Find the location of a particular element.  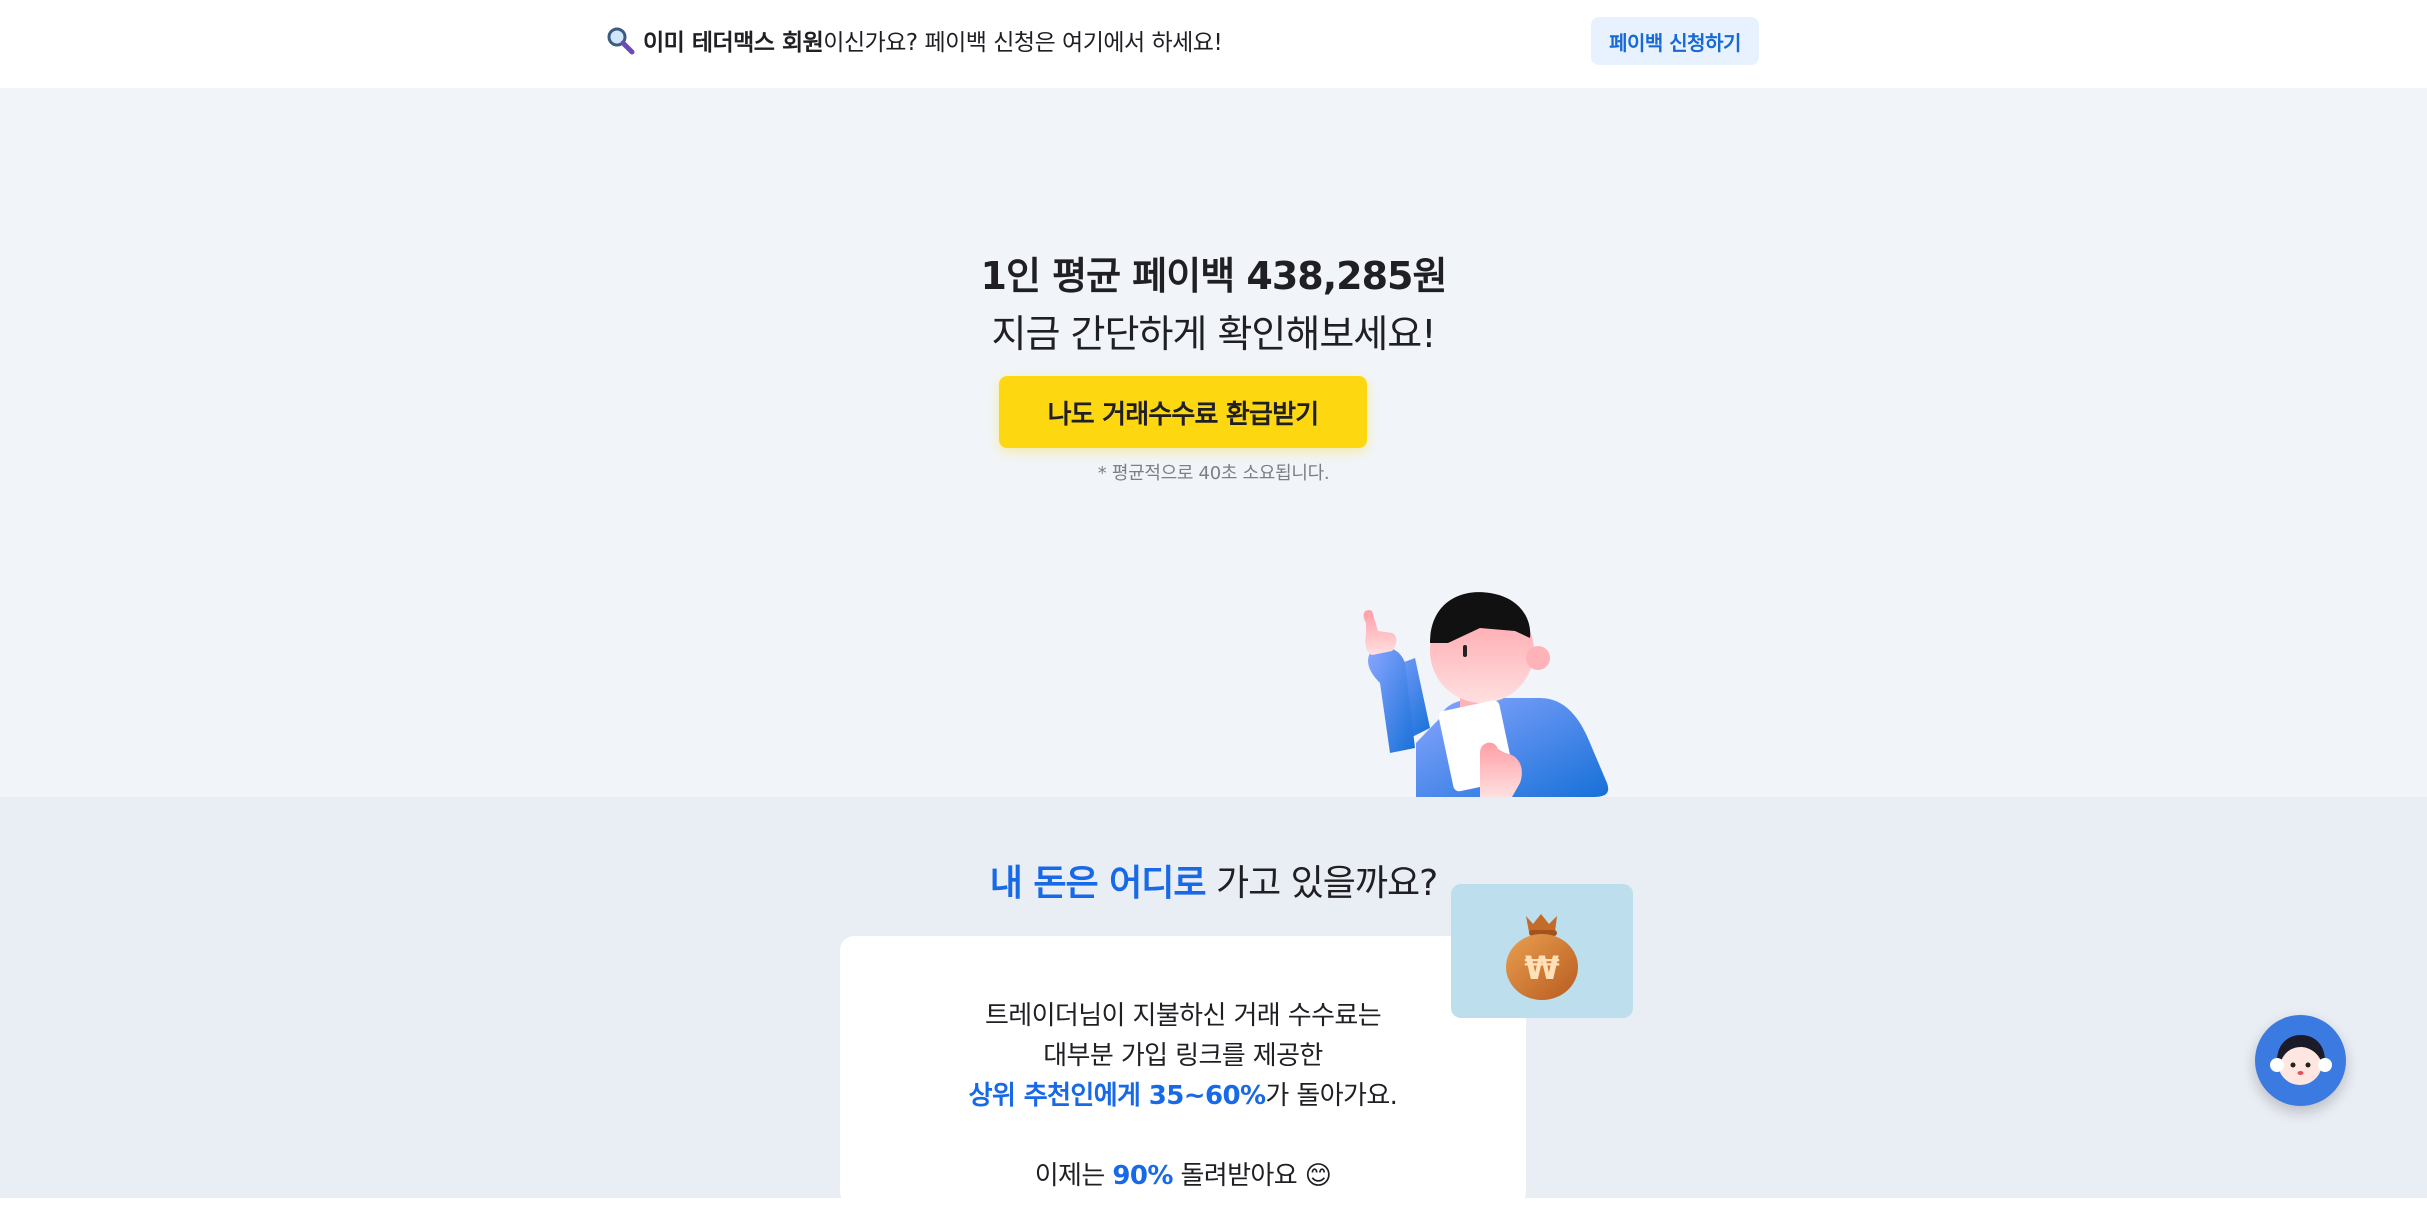

section-title: 내 돈은 어디로 가고 있을까요? is located at coordinates (1213, 880).